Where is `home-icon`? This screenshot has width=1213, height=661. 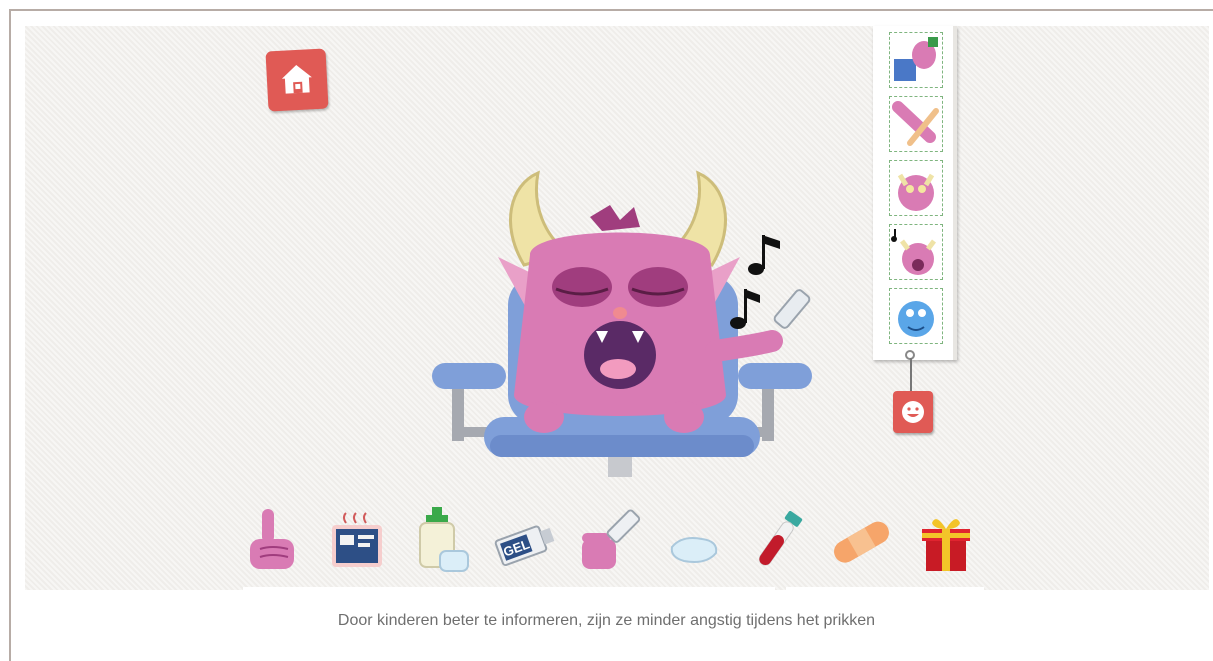 home-icon is located at coordinates (296, 79).